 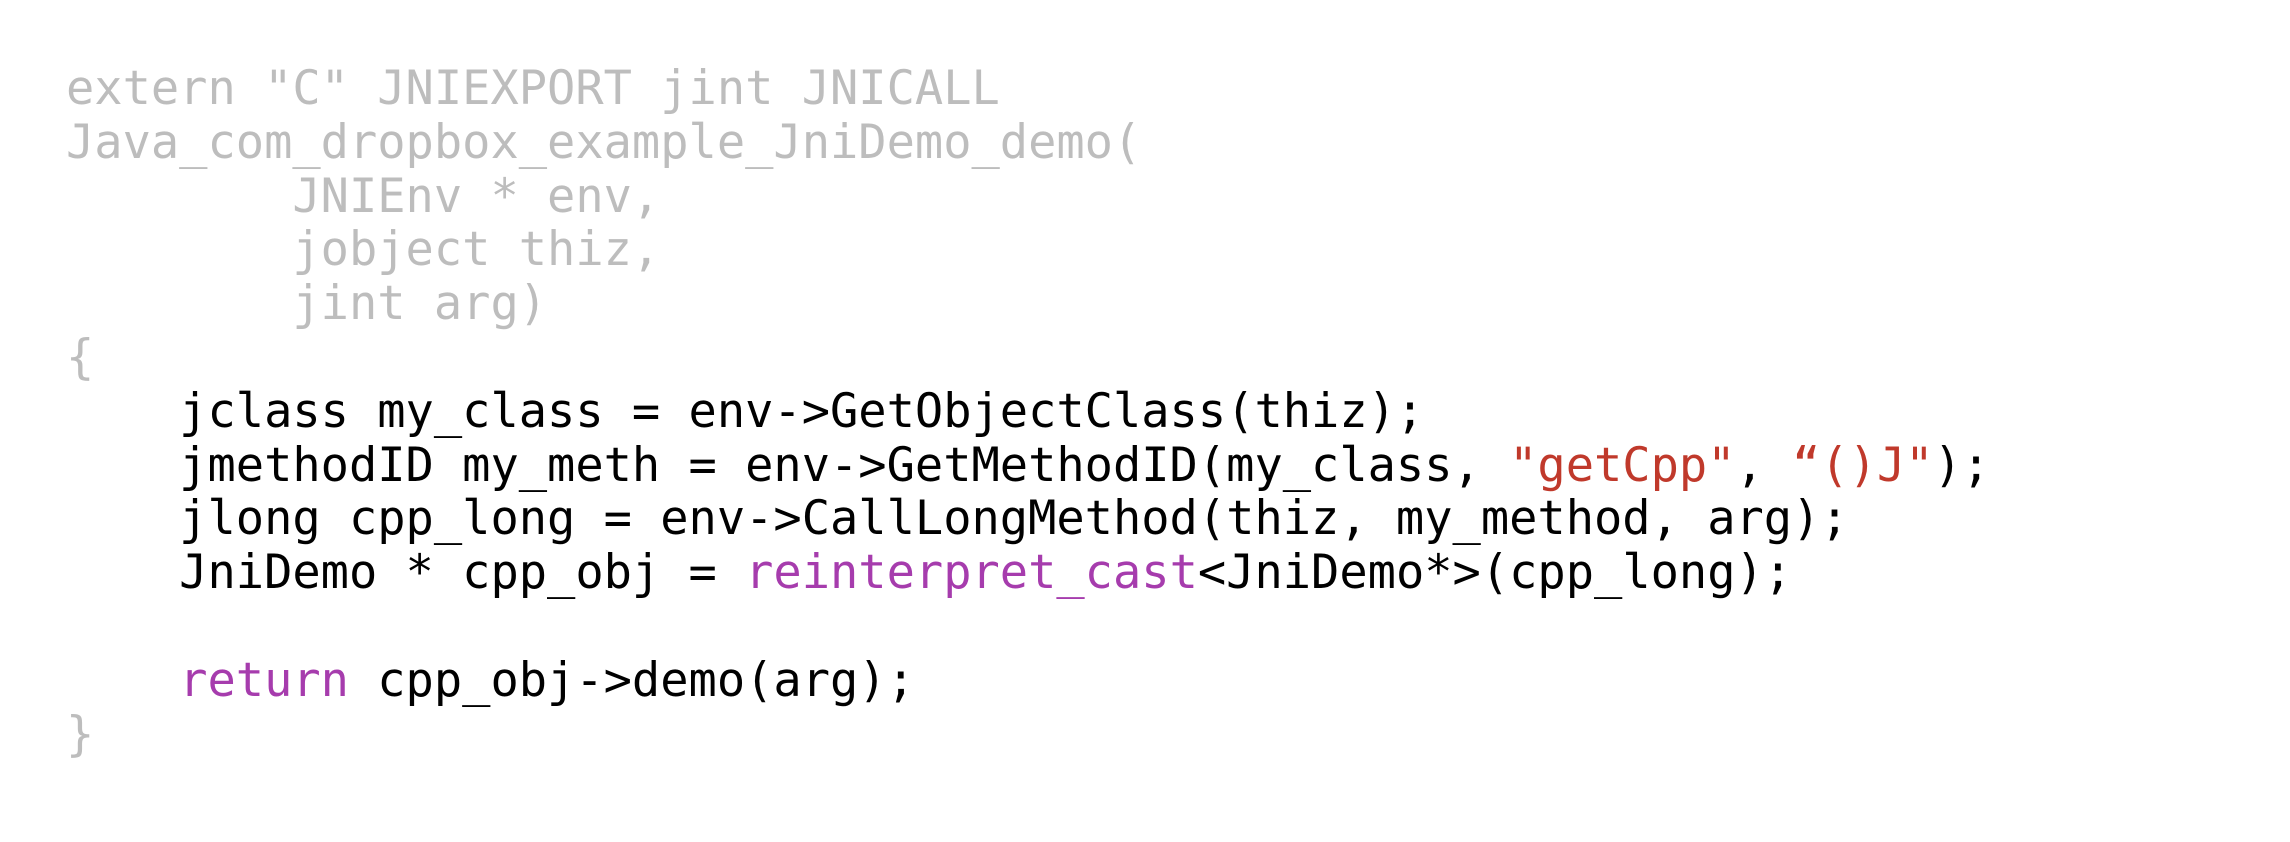 What do you see at coordinates (533, 88) in the screenshot?
I see `code-line-signature-1: extern "C" JNIEXPORT jint JNICALL` at bounding box center [533, 88].